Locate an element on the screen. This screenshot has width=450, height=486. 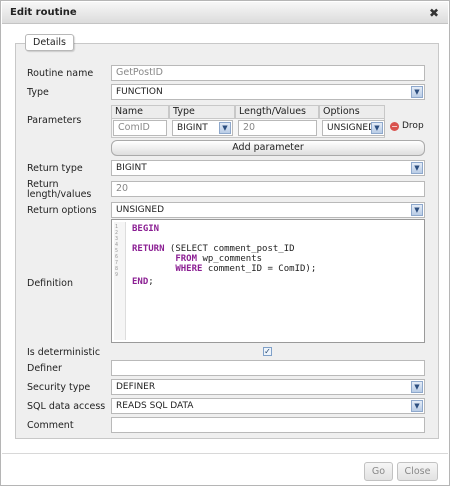
code-line: END; is located at coordinates (143, 282).